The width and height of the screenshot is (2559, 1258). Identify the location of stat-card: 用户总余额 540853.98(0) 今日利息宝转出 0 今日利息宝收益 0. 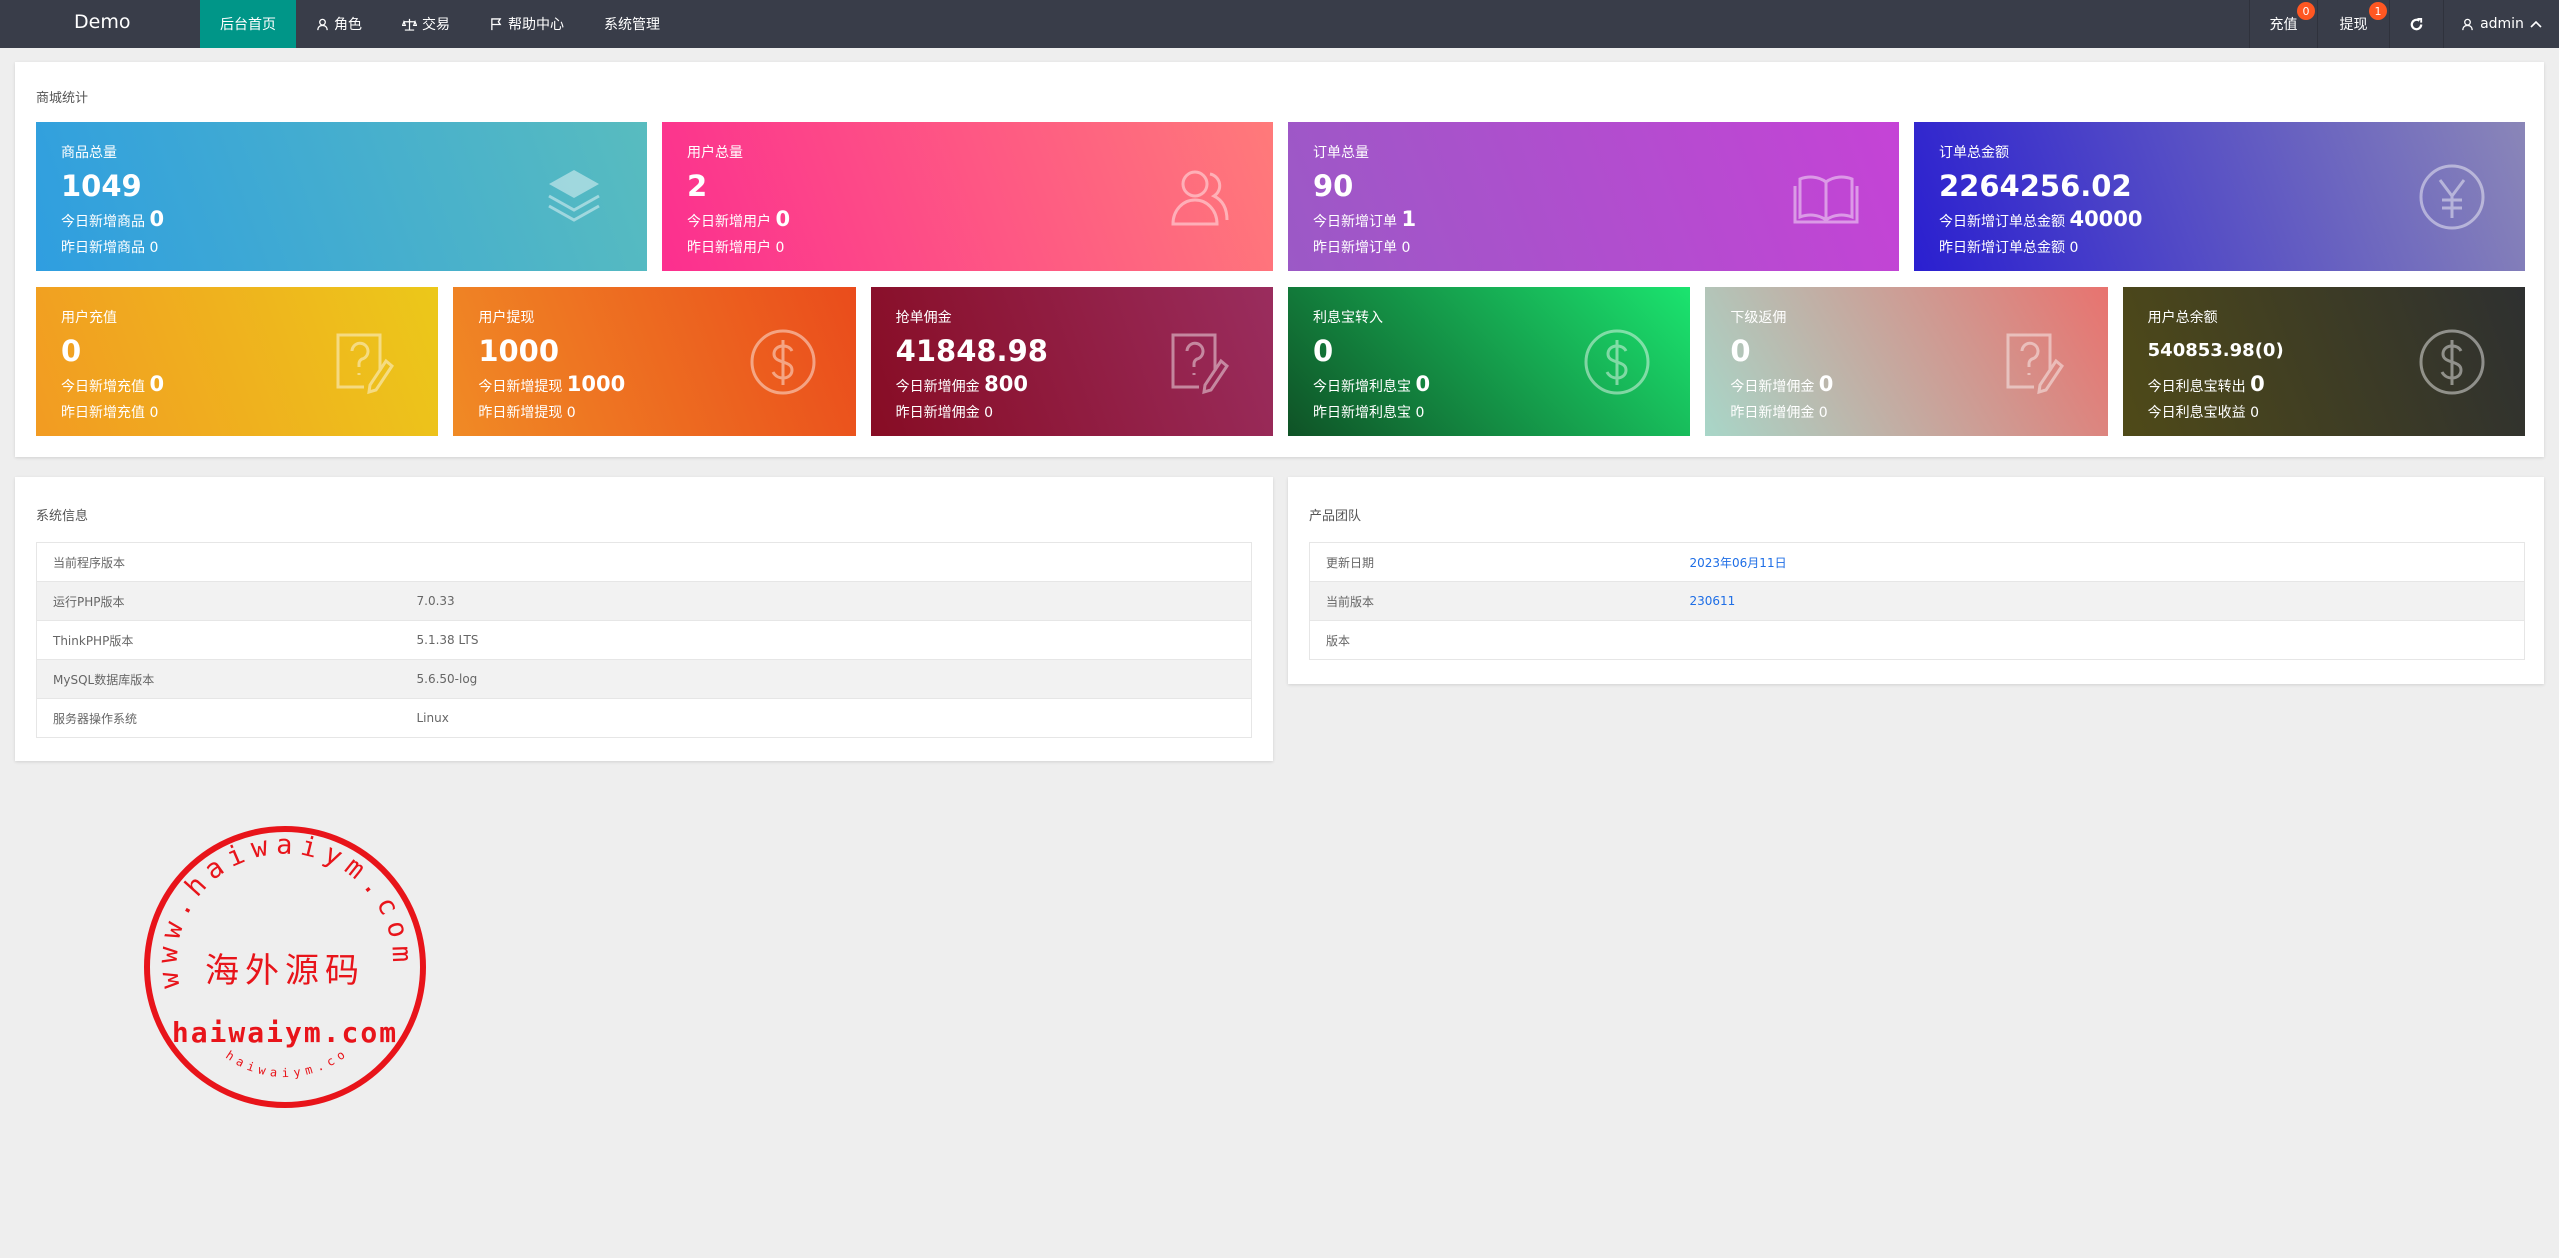
(2323, 361).